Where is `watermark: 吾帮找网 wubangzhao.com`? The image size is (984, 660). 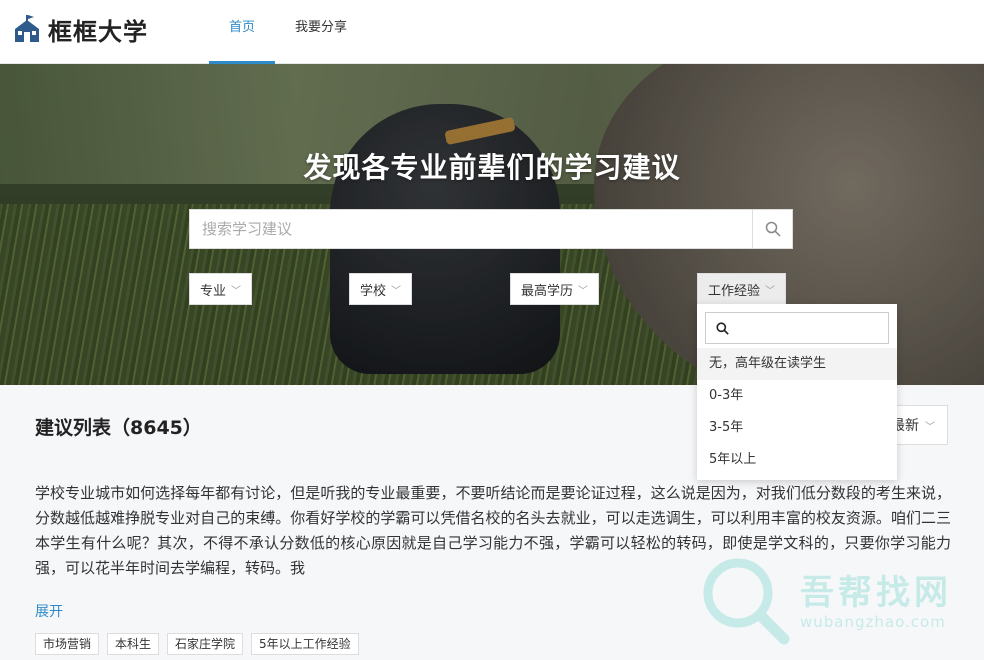
watermark: 吾帮找网 wubangzhao.com is located at coordinates (842, 600).